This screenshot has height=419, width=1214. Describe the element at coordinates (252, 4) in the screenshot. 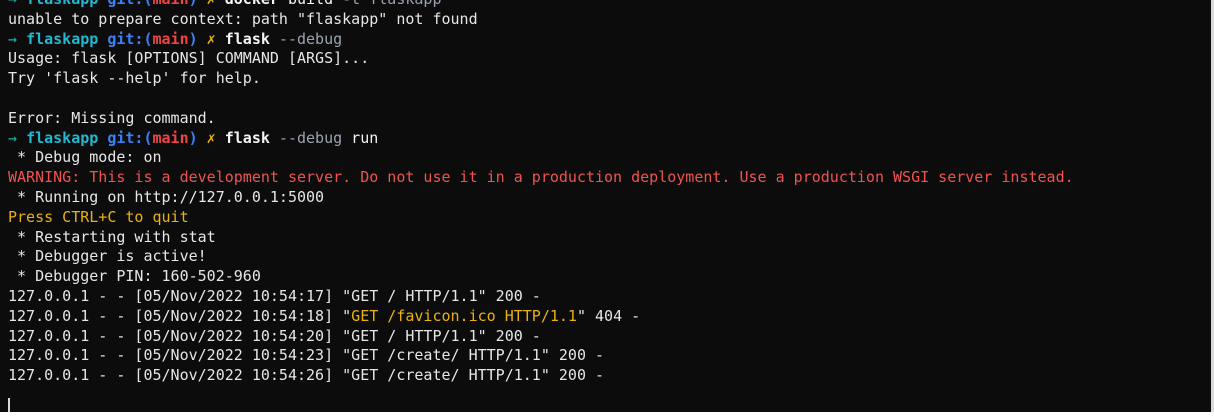

I see `terminal-text-segment: docker` at that location.